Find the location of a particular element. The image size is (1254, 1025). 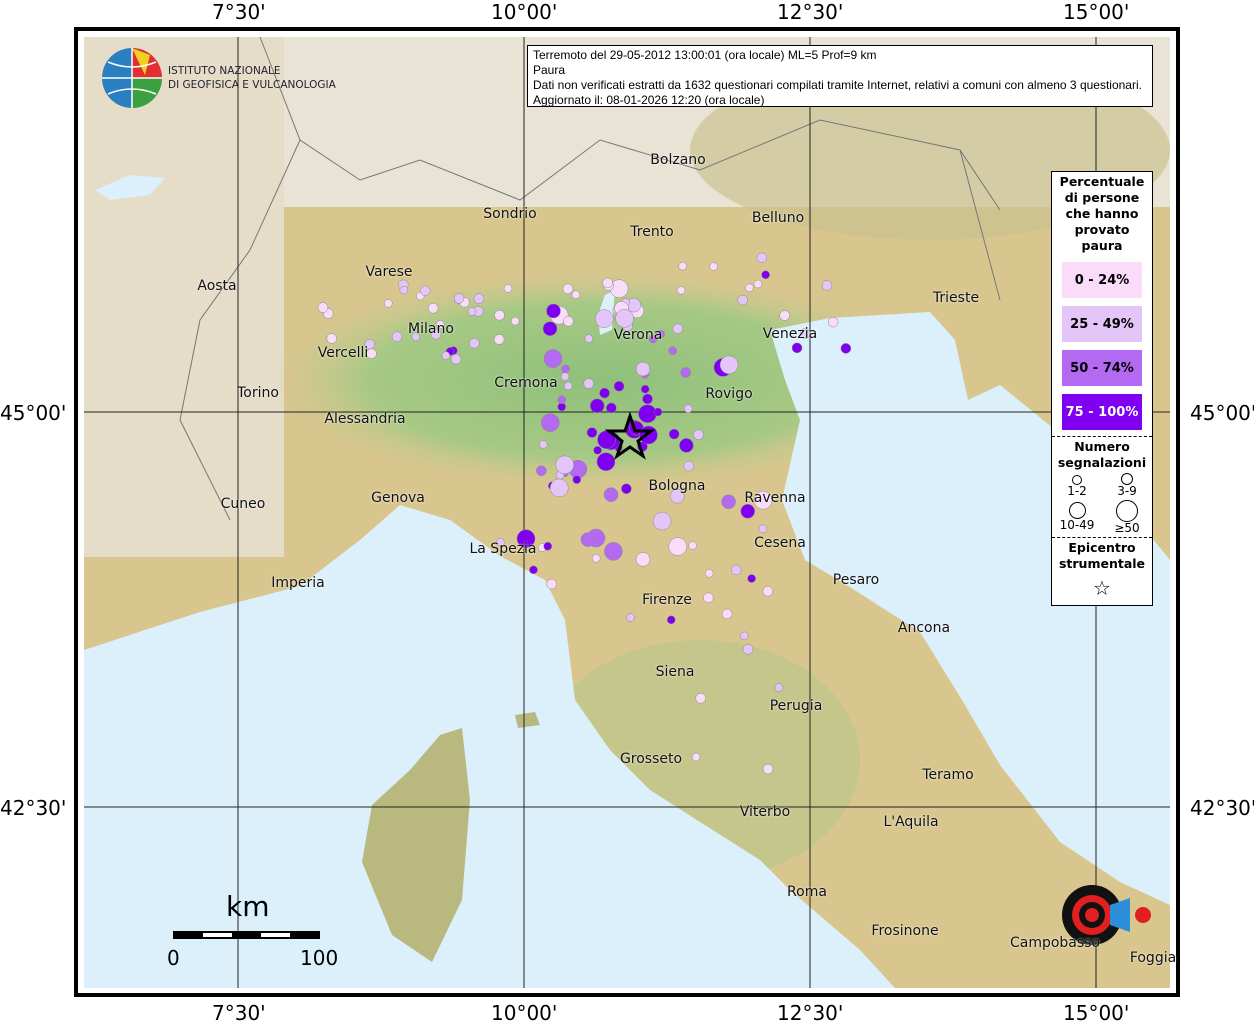

star-icon: ☆ is located at coordinates (1102, 588).